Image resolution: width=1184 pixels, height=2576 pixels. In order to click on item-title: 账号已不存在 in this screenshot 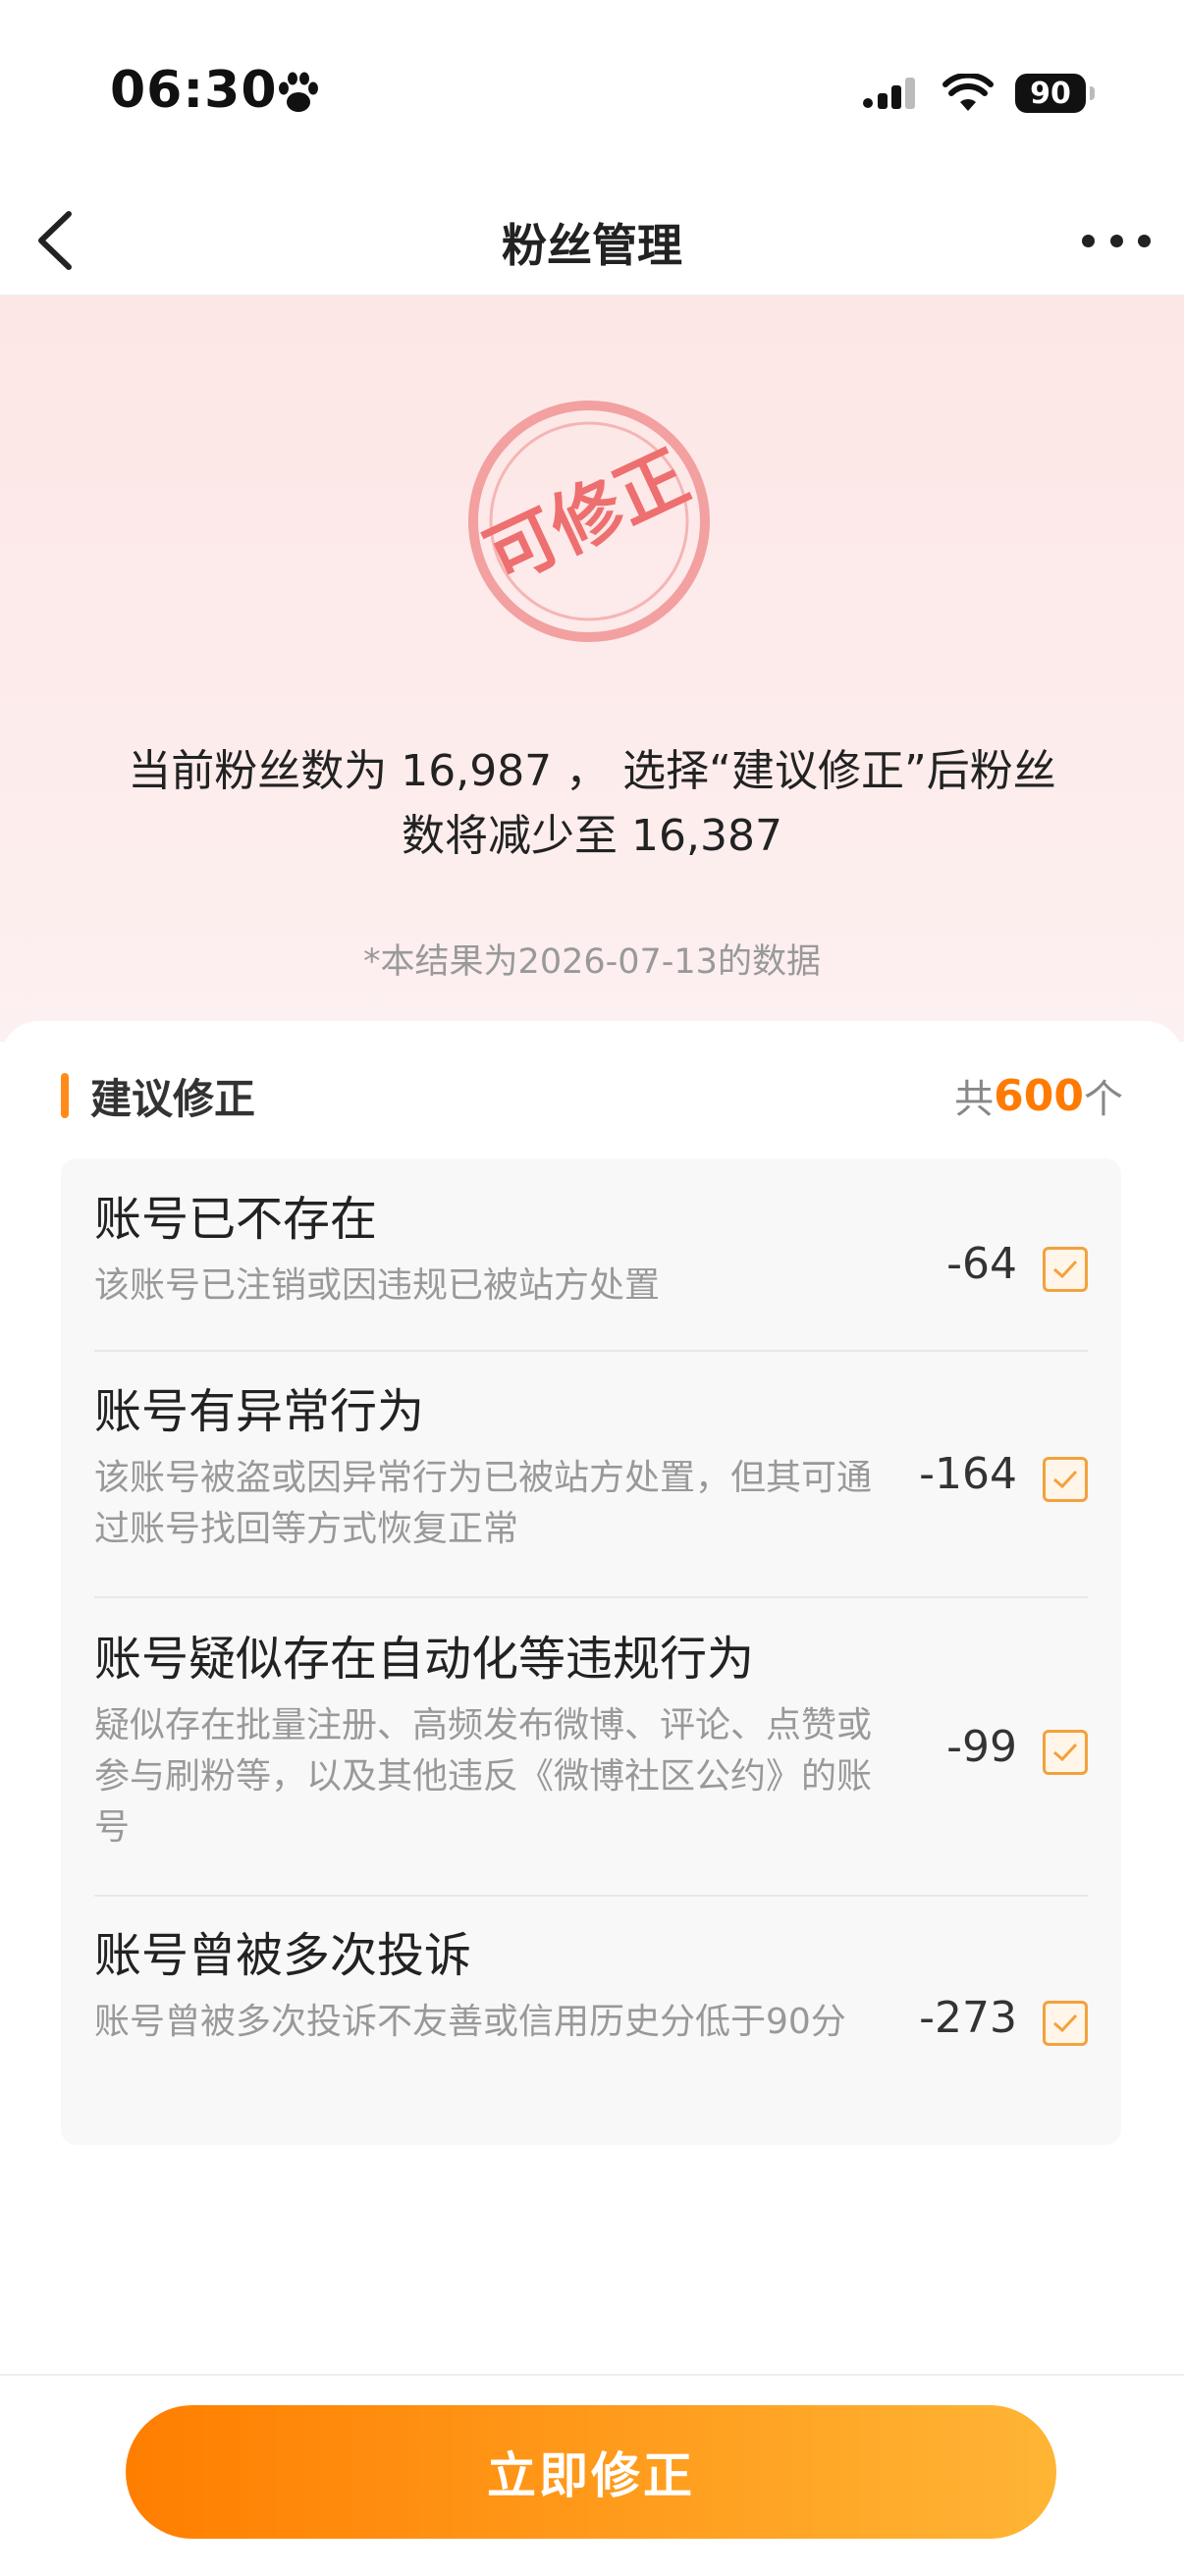, I will do `click(236, 1219)`.